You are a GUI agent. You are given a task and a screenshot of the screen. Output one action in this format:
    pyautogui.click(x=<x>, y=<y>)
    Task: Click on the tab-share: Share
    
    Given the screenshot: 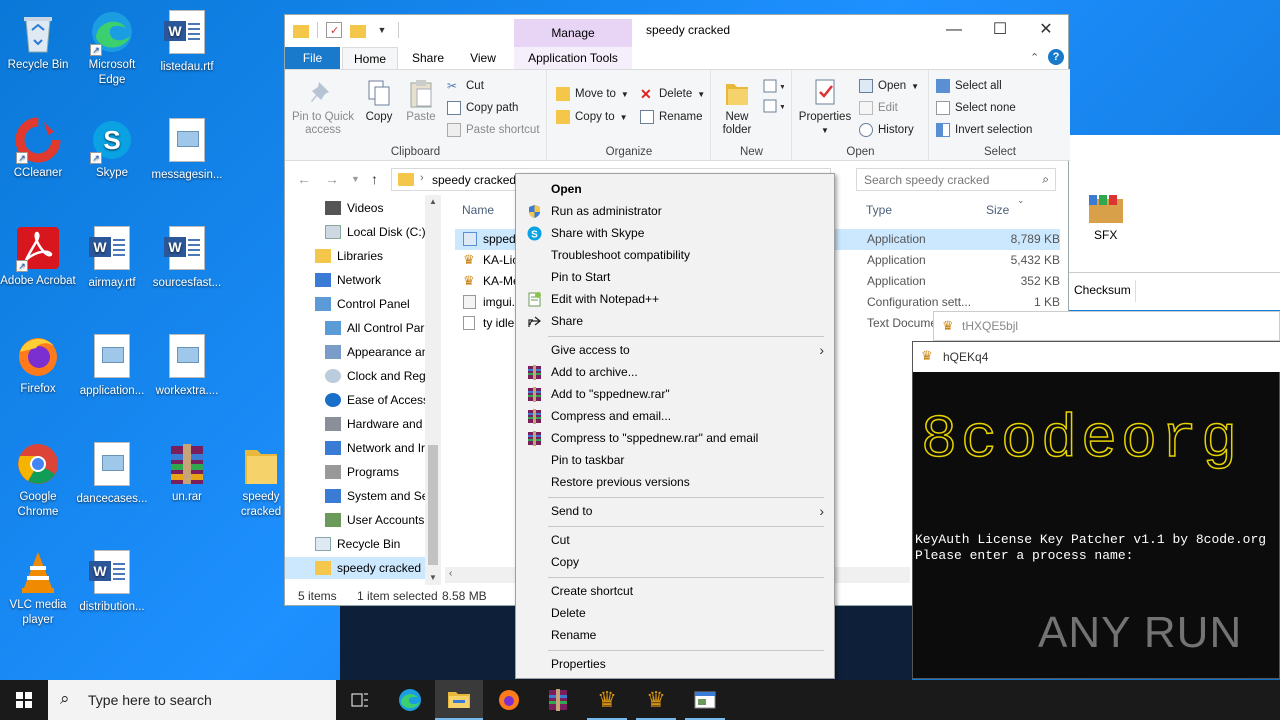 What is the action you would take?
    pyautogui.click(x=428, y=58)
    